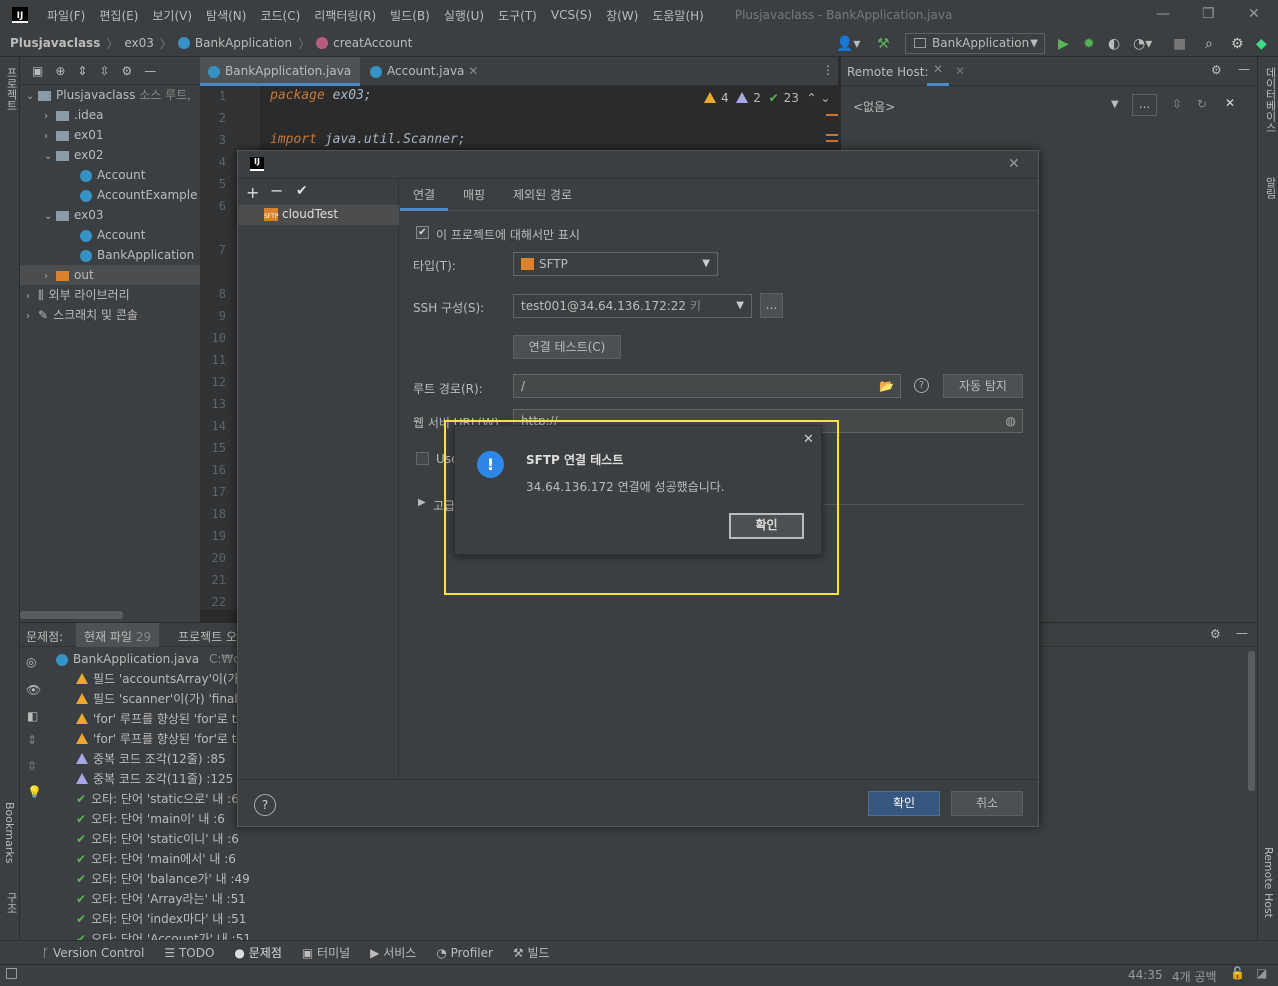  What do you see at coordinates (1237, 44) in the screenshot?
I see `settings-gear-icon: ⚙` at bounding box center [1237, 44].